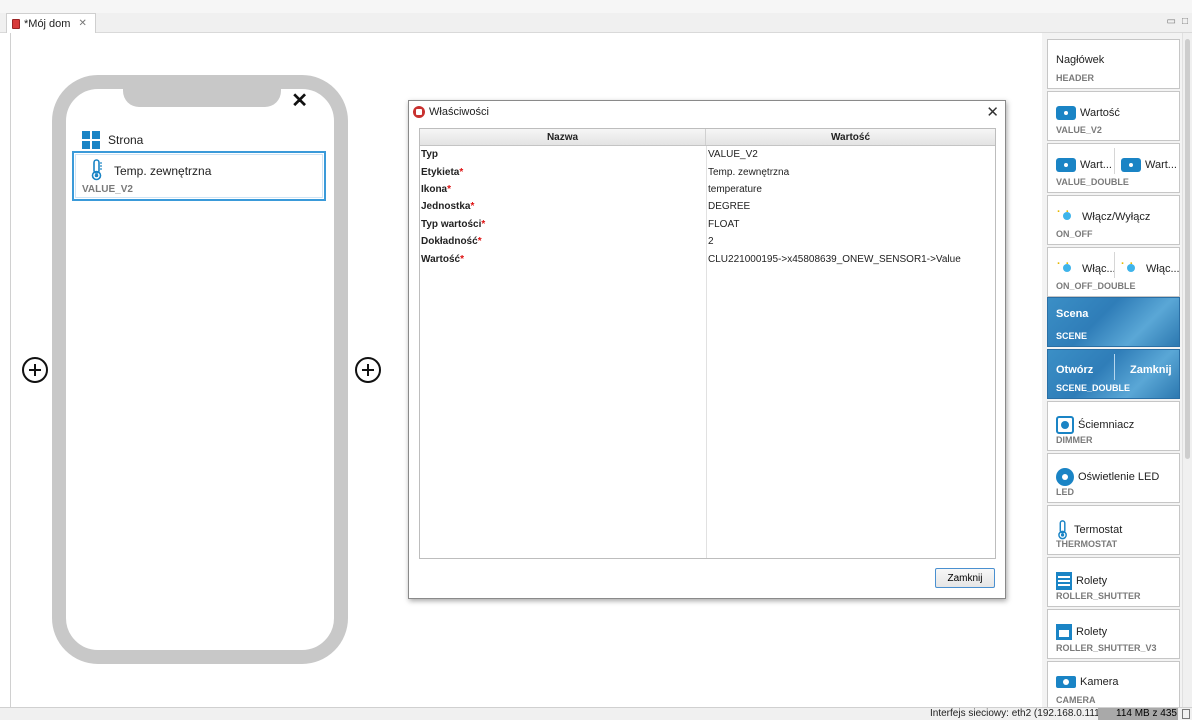 This screenshot has height=720, width=1192. I want to click on palette-item-label: Scena, so click(1072, 314).